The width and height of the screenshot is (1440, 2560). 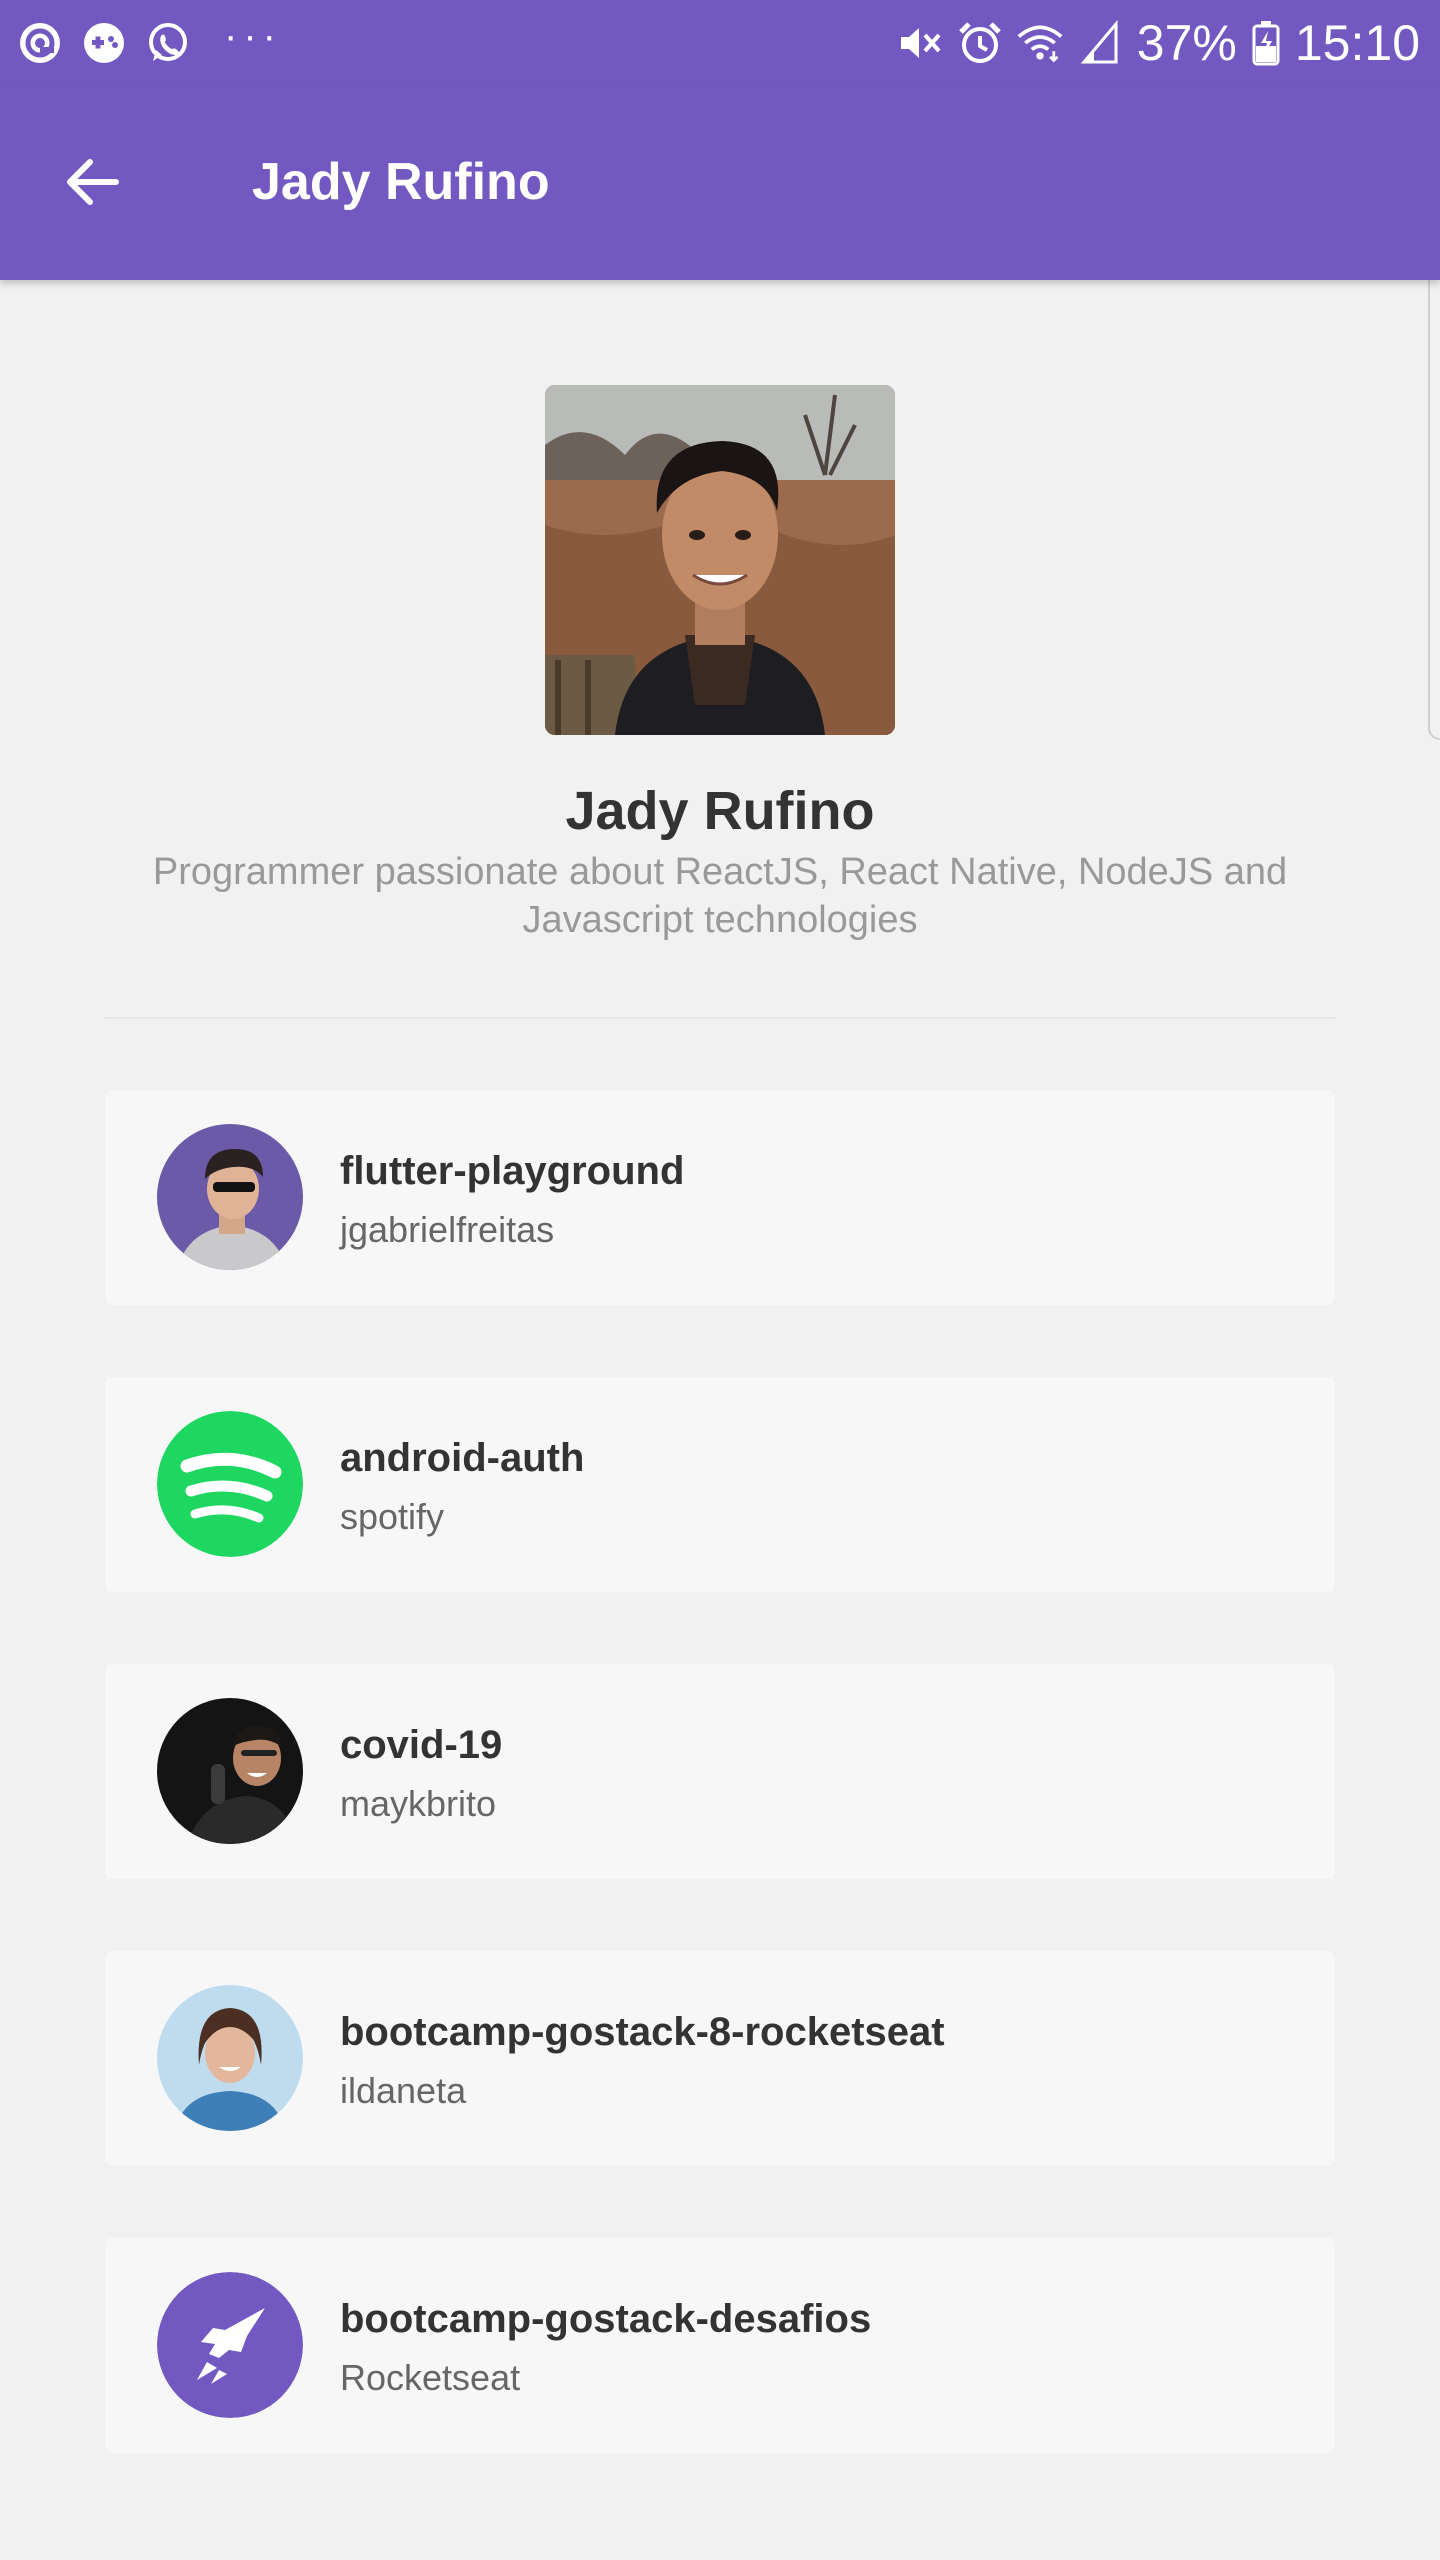 I want to click on repo-owner: Rocketseat, so click(x=430, y=2377).